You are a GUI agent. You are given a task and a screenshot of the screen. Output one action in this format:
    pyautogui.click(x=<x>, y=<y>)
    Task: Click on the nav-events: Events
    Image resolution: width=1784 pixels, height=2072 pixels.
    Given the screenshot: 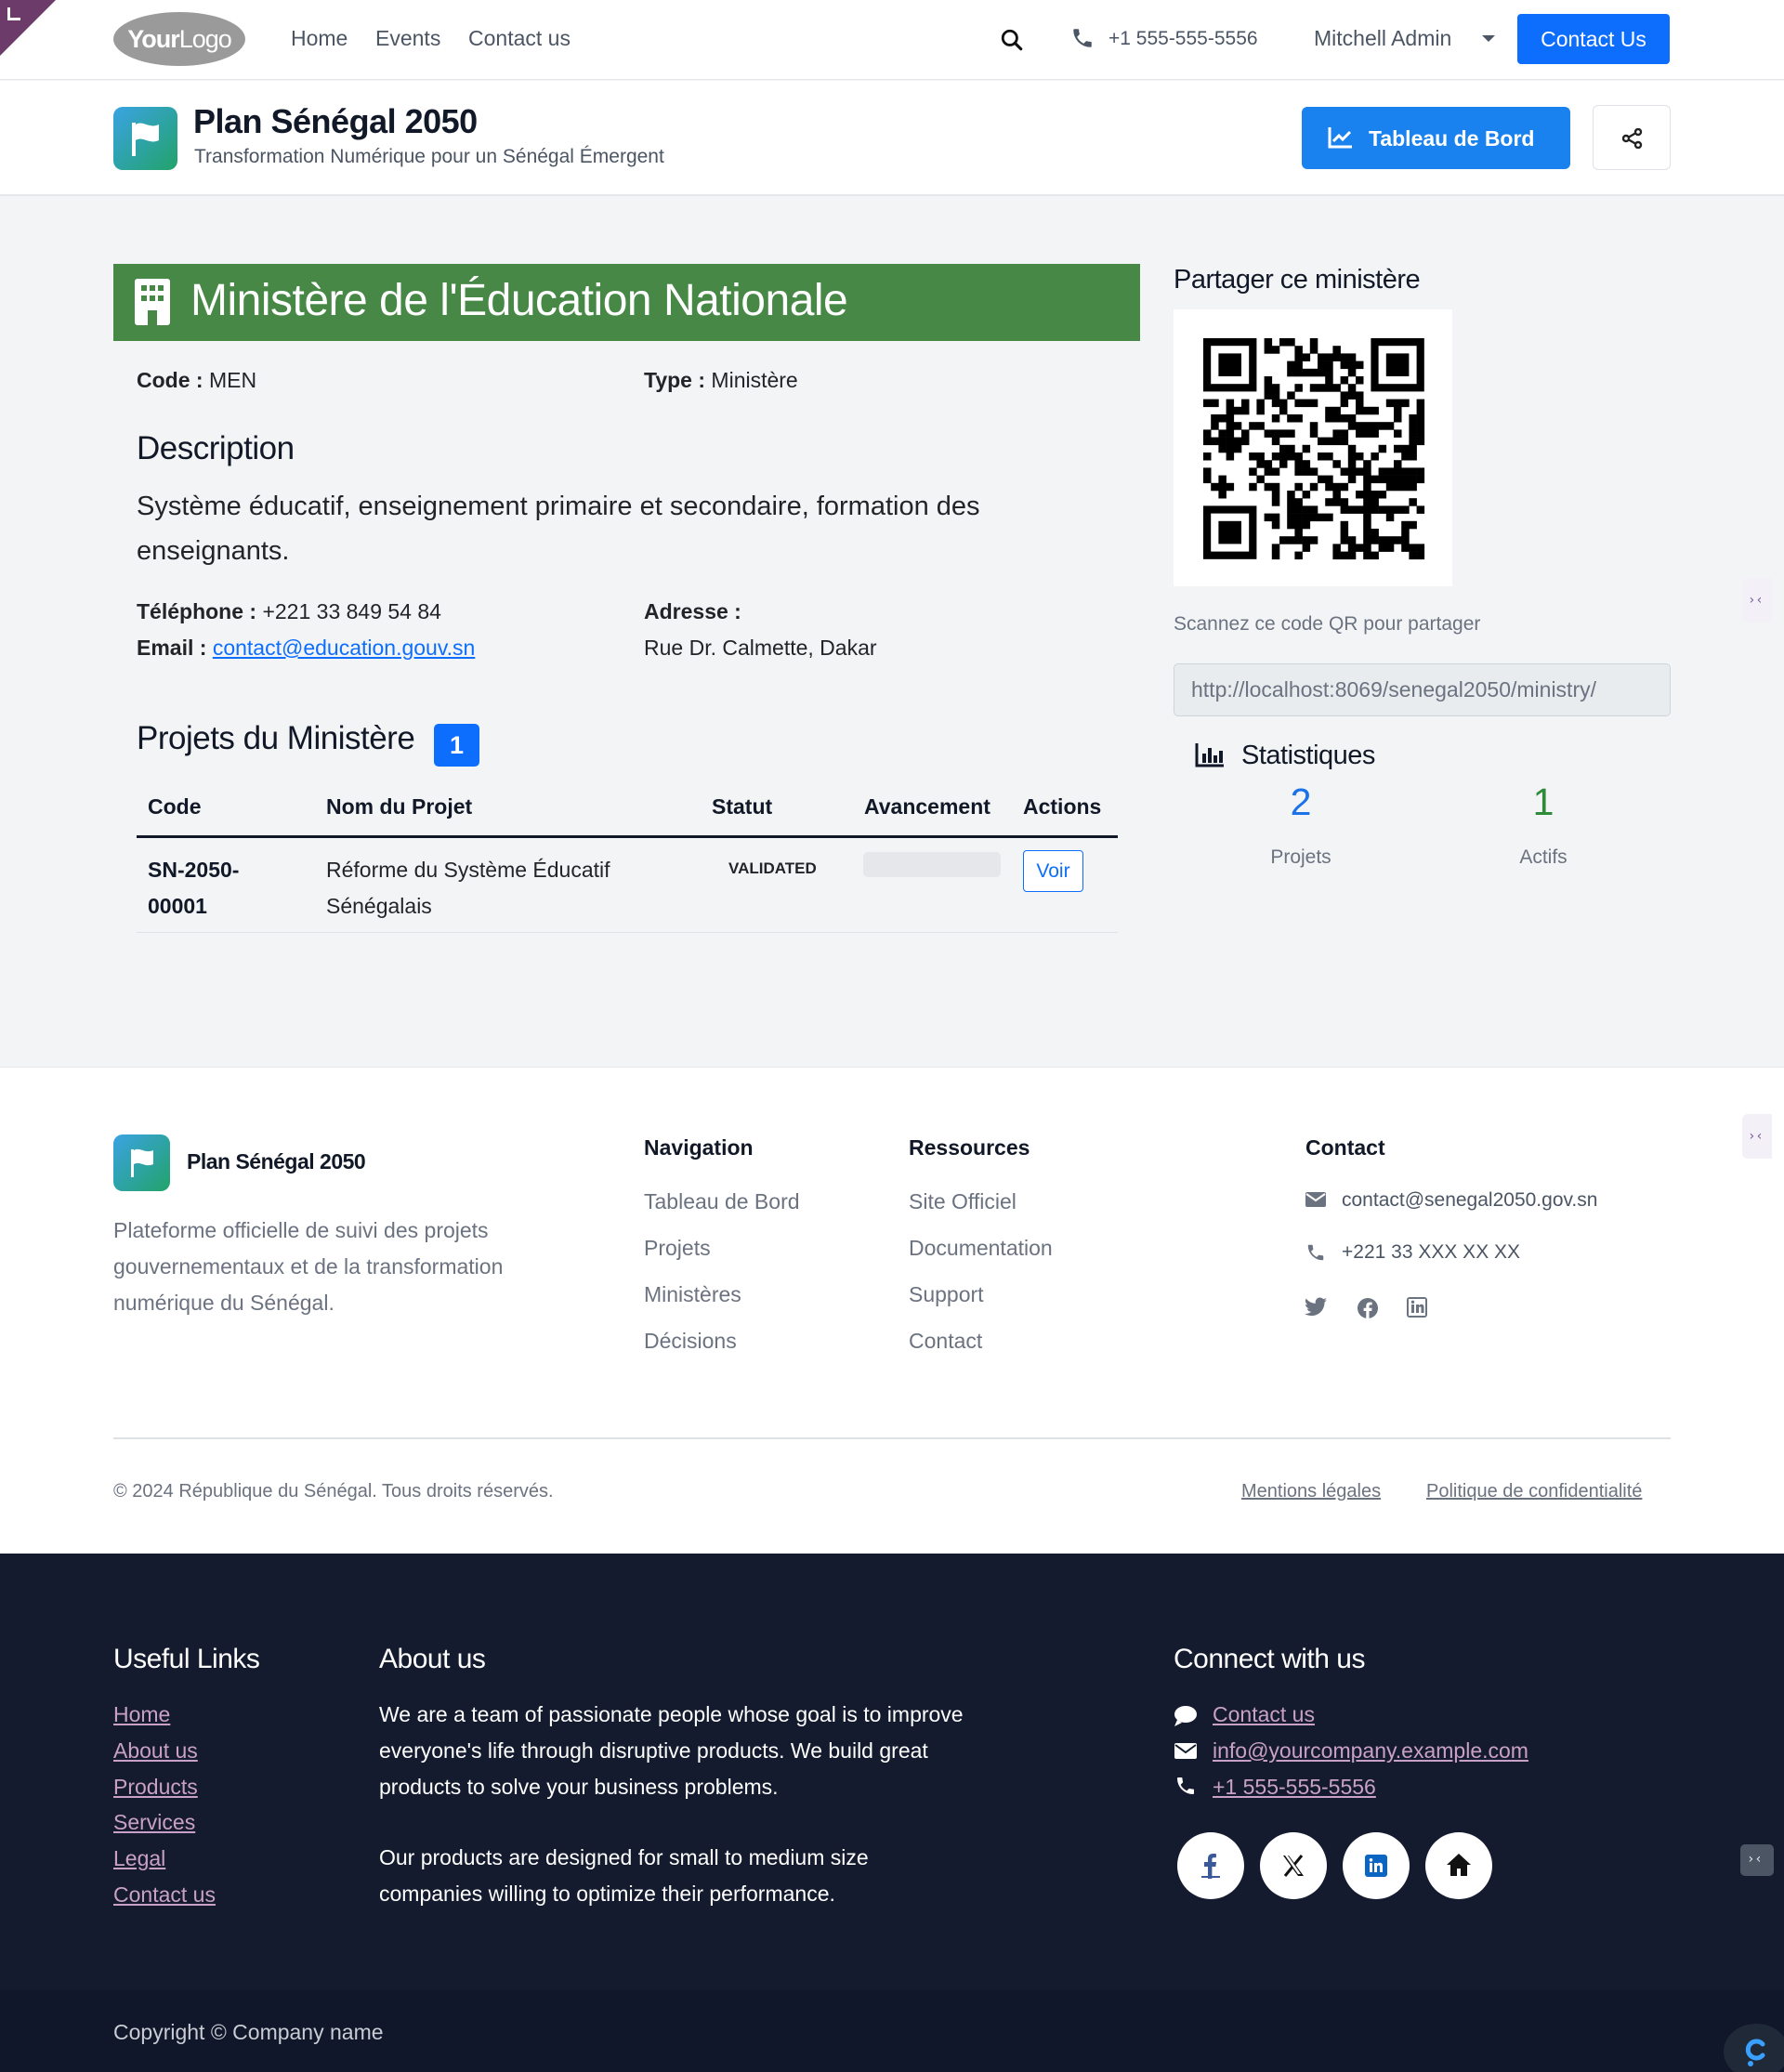 What is the action you would take?
    pyautogui.click(x=407, y=38)
    